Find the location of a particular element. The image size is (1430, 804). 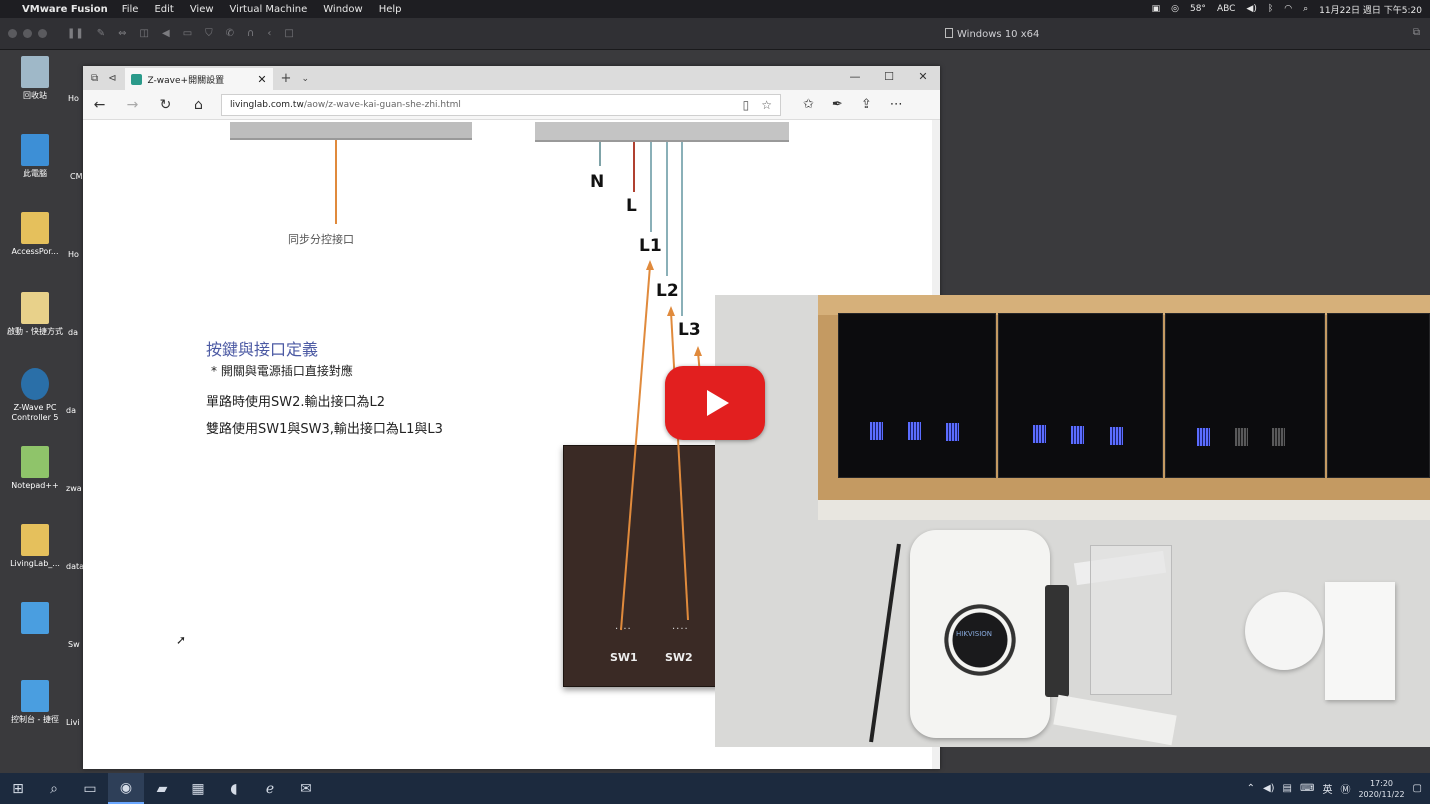

record-icon: ▣ is located at coordinates (1156, 9).